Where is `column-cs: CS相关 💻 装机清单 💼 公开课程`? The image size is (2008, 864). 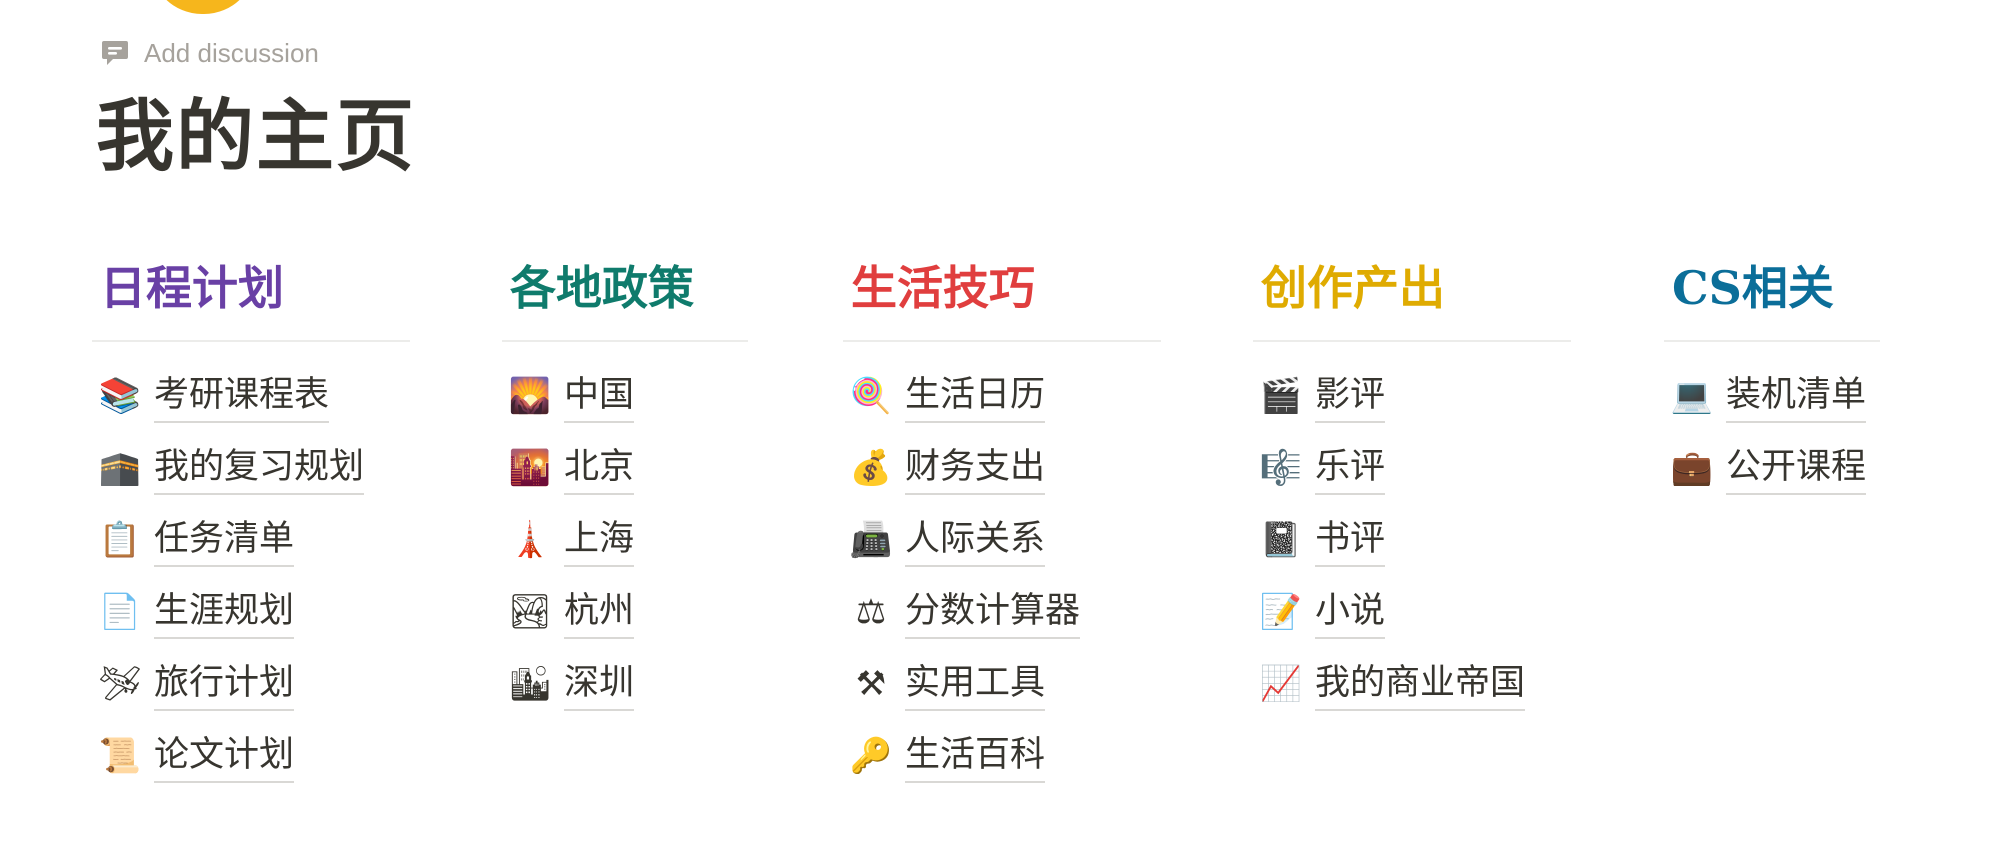 column-cs: CS相关 💻 装机清单 💼 公开课程 is located at coordinates (1772, 378).